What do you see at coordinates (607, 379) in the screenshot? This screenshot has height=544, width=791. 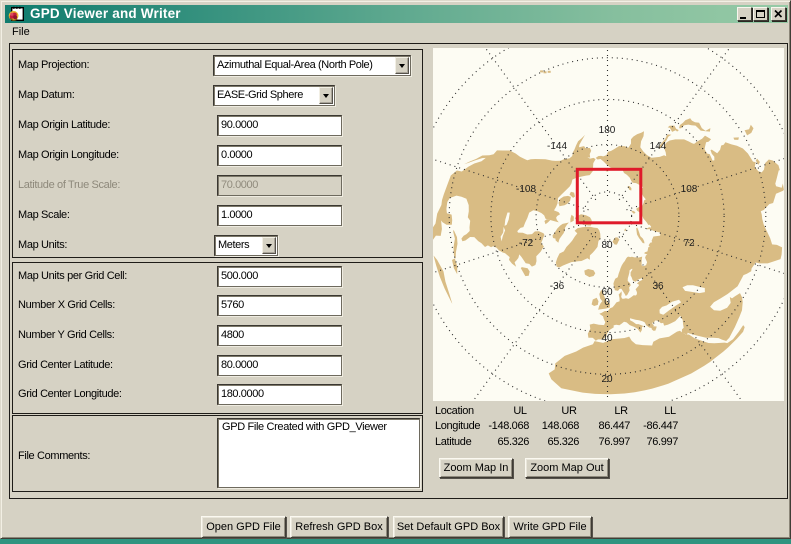 I see `svg-text: 20` at bounding box center [607, 379].